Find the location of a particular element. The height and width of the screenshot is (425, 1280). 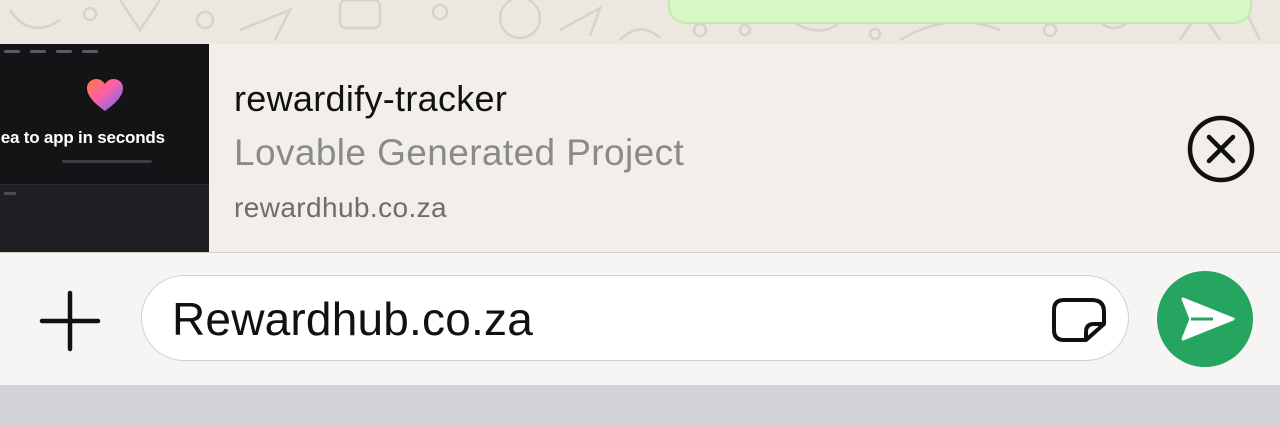

send-button is located at coordinates (1205, 319).